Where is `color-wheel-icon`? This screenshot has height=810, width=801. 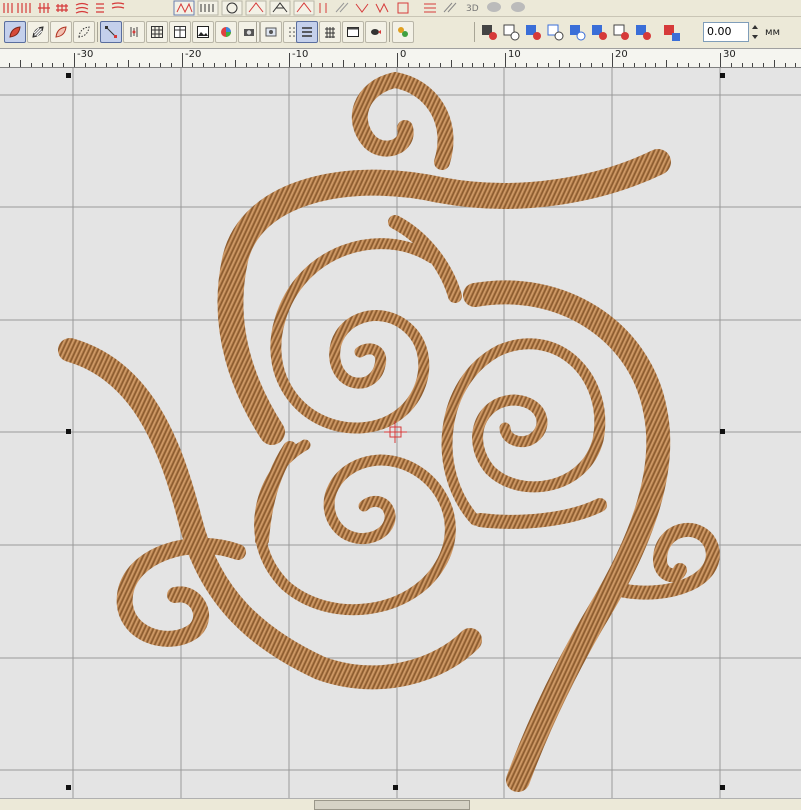 color-wheel-icon is located at coordinates (226, 32).